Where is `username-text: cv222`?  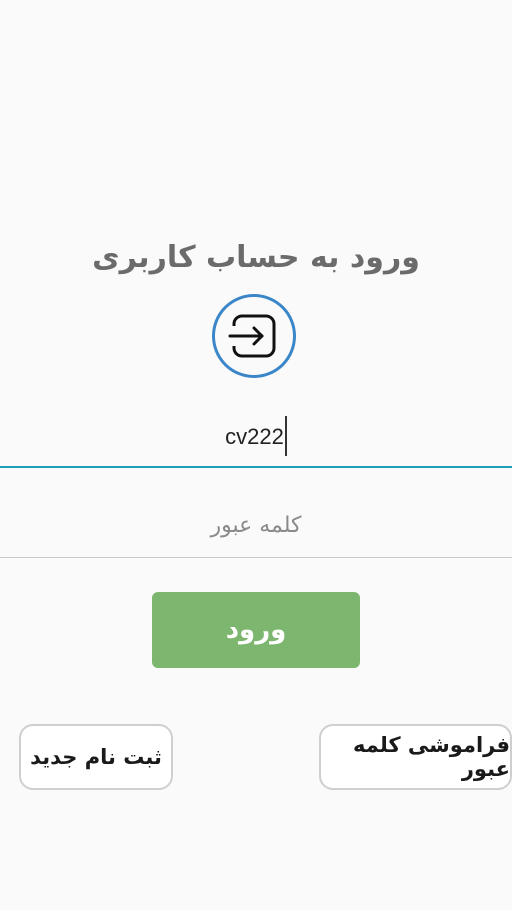 username-text: cv222 is located at coordinates (254, 436).